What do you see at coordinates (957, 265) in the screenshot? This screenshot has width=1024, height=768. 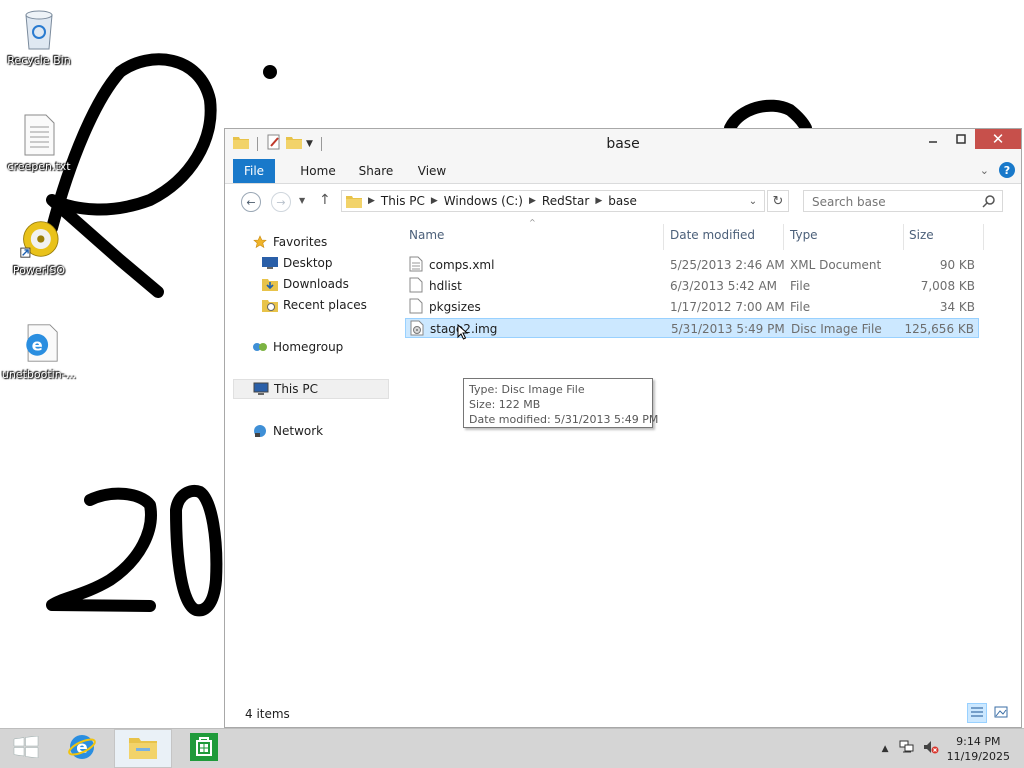 I see `file-size: 90 KB` at bounding box center [957, 265].